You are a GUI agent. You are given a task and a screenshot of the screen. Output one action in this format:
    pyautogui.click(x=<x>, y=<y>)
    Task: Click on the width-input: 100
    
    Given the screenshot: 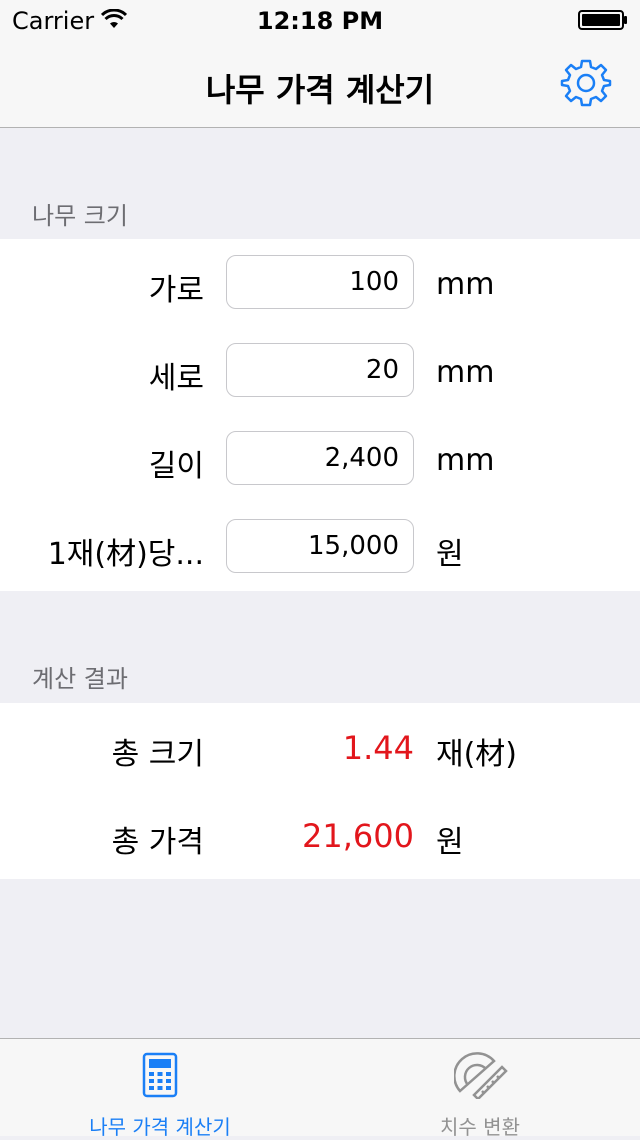 What is the action you would take?
    pyautogui.click(x=320, y=282)
    